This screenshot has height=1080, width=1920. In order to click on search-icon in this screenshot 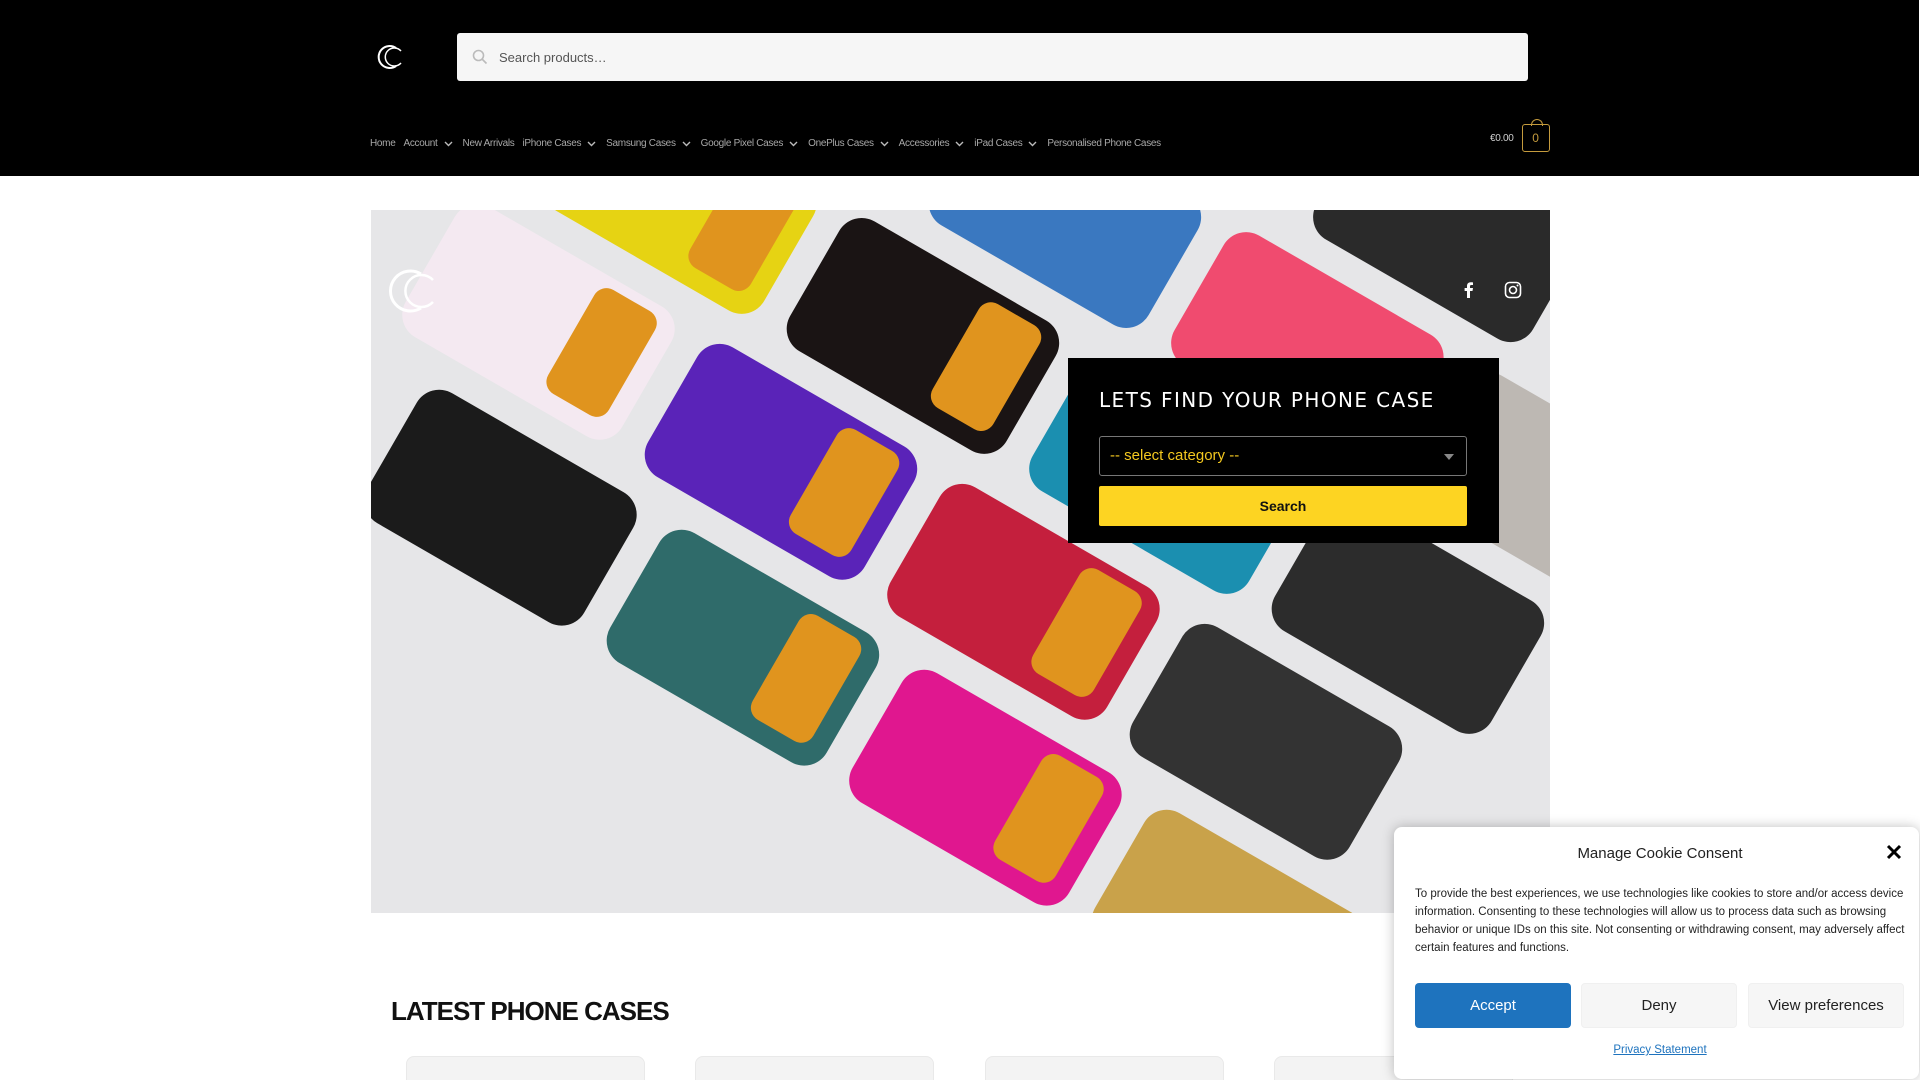, I will do `click(480, 57)`.